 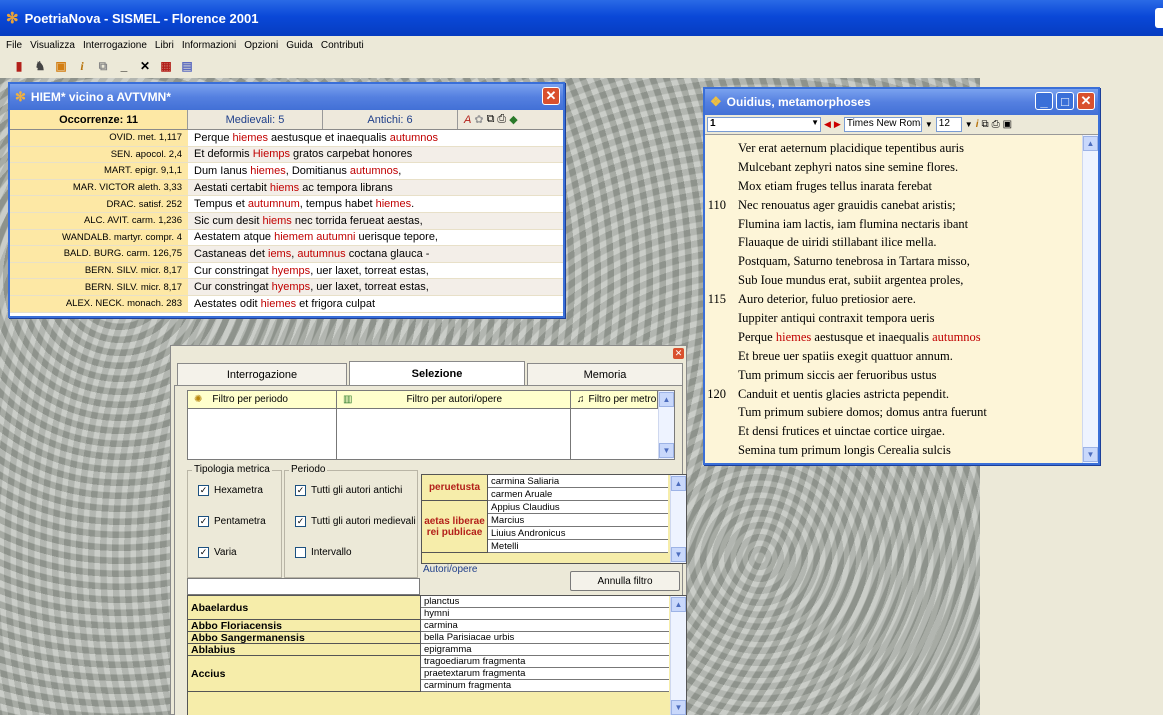 What do you see at coordinates (614, 400) in the screenshot?
I see `meter-filter-header: ♫ Filtro per metro` at bounding box center [614, 400].